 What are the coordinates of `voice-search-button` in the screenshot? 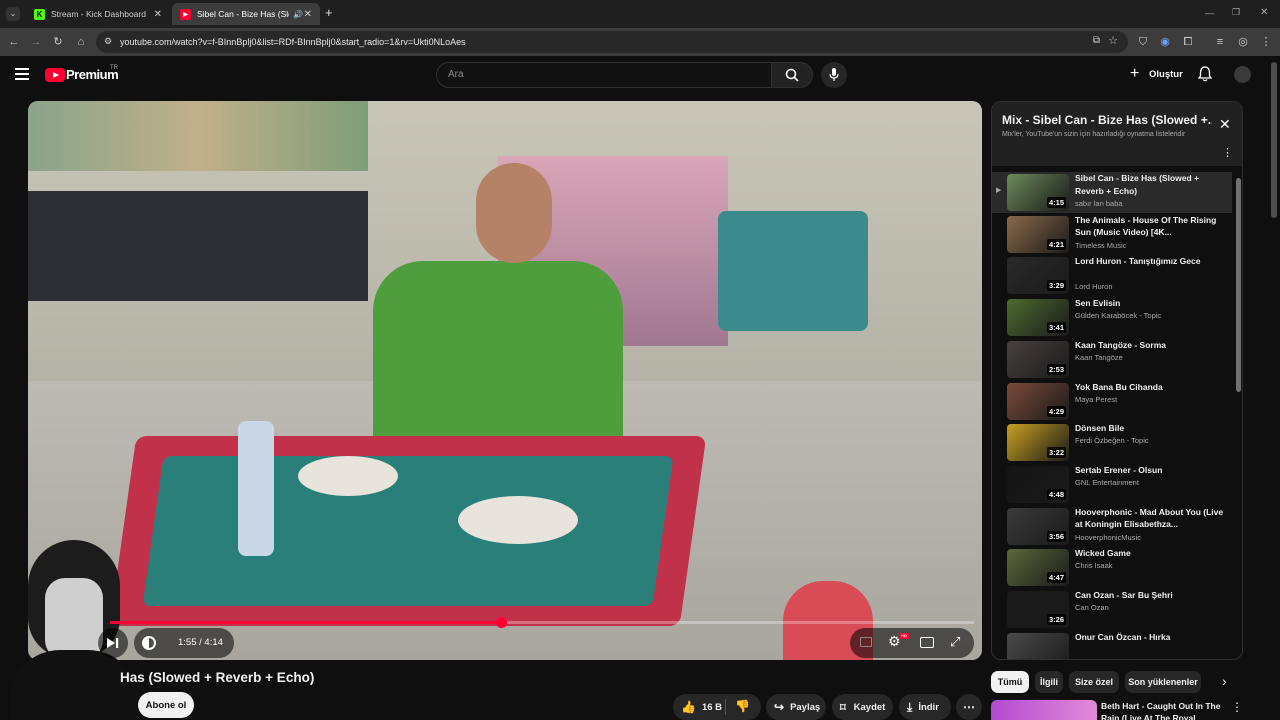 It's located at (834, 75).